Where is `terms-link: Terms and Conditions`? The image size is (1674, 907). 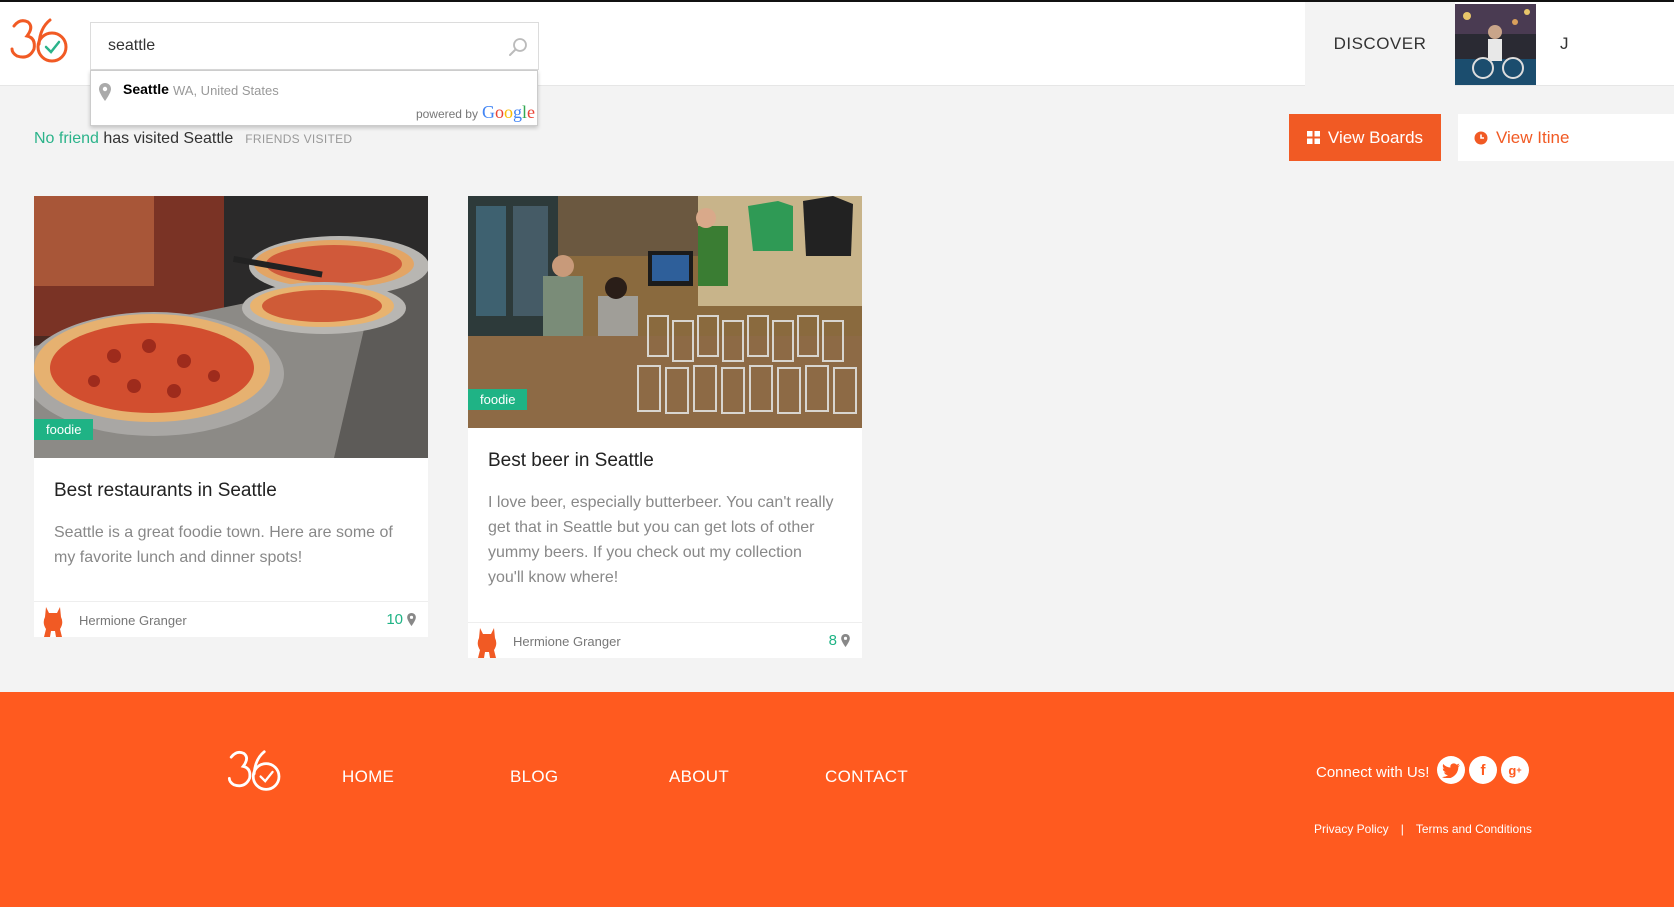 terms-link: Terms and Conditions is located at coordinates (1474, 829).